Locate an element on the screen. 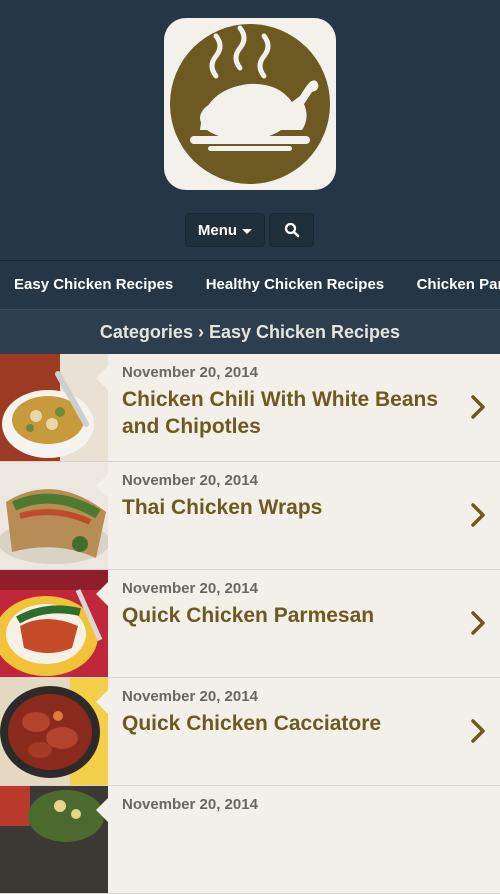 This screenshot has height=894, width=500. post-list-item: November 20, 2014 Quick Chicken Parmesan is located at coordinates (250, 624).